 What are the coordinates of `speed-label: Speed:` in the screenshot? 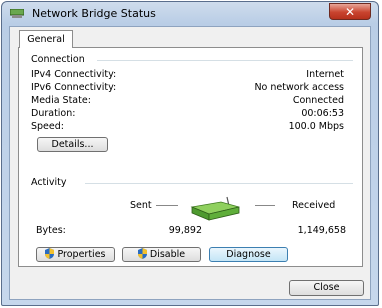 It's located at (47, 126).